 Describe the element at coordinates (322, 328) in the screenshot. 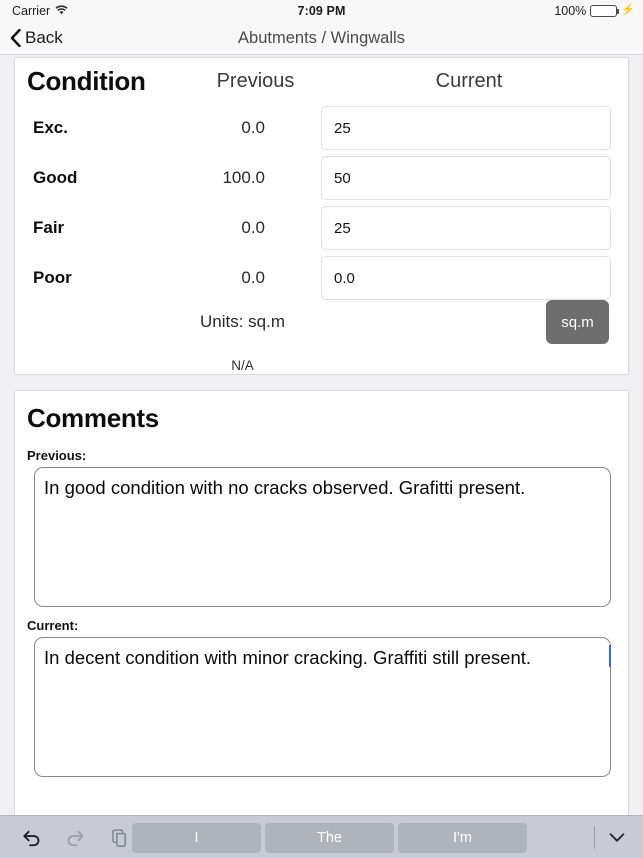

I see `units-row: Units: sq.m sq.m` at that location.